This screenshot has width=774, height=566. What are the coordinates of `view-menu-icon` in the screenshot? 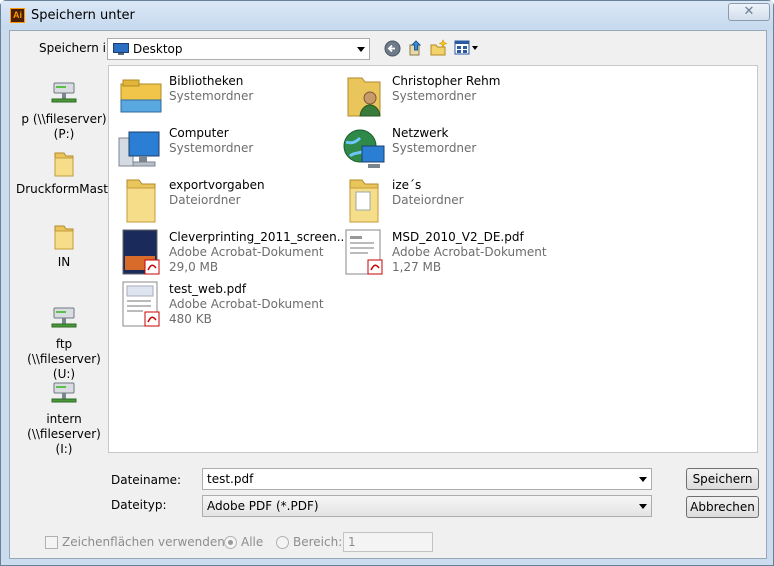 It's located at (467, 48).